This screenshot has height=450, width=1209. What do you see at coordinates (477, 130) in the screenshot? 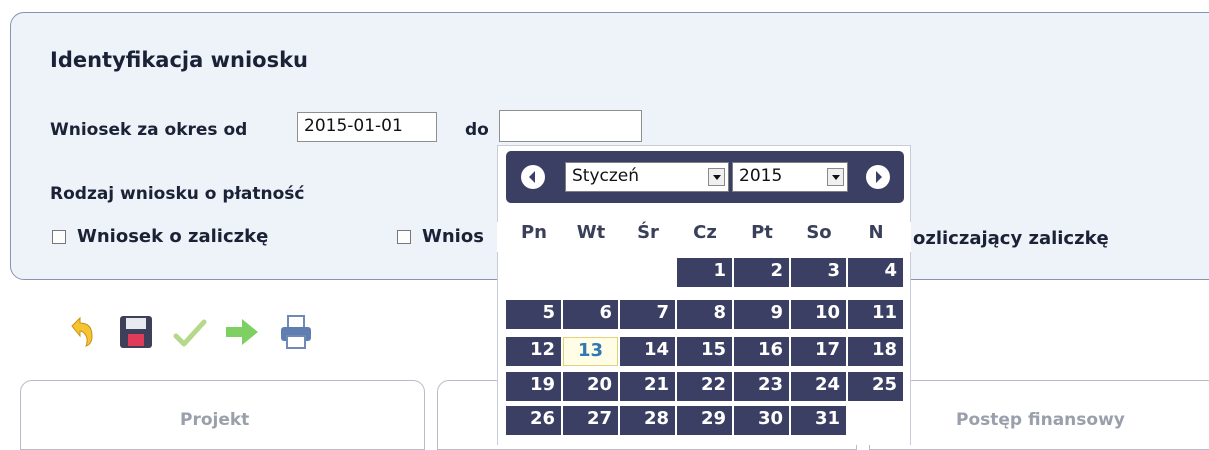
I see `to-label: do` at bounding box center [477, 130].